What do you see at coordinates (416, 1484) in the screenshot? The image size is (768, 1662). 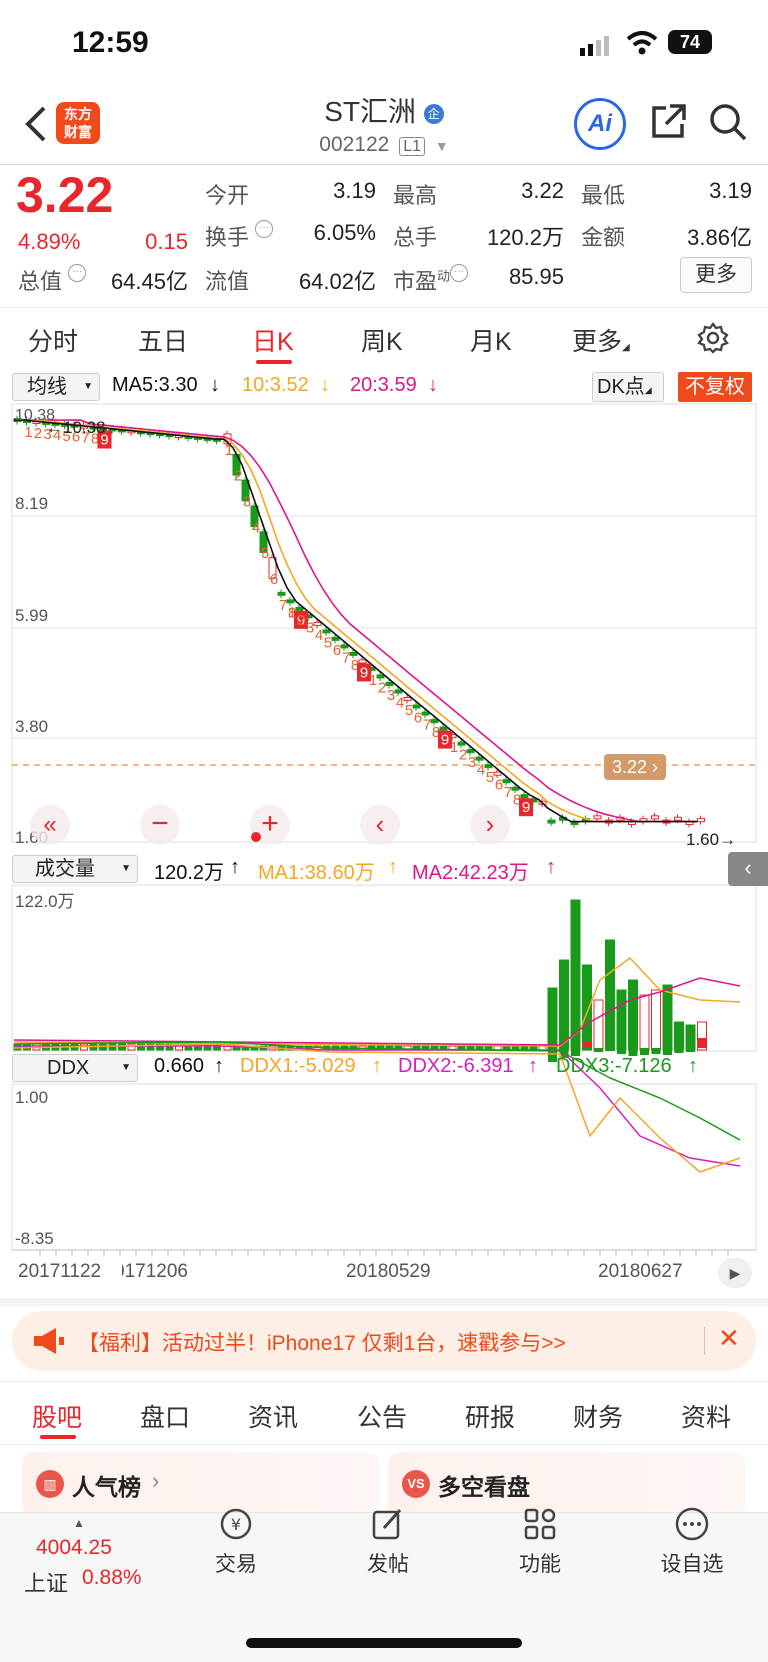 I see `versus-icon: VS` at bounding box center [416, 1484].